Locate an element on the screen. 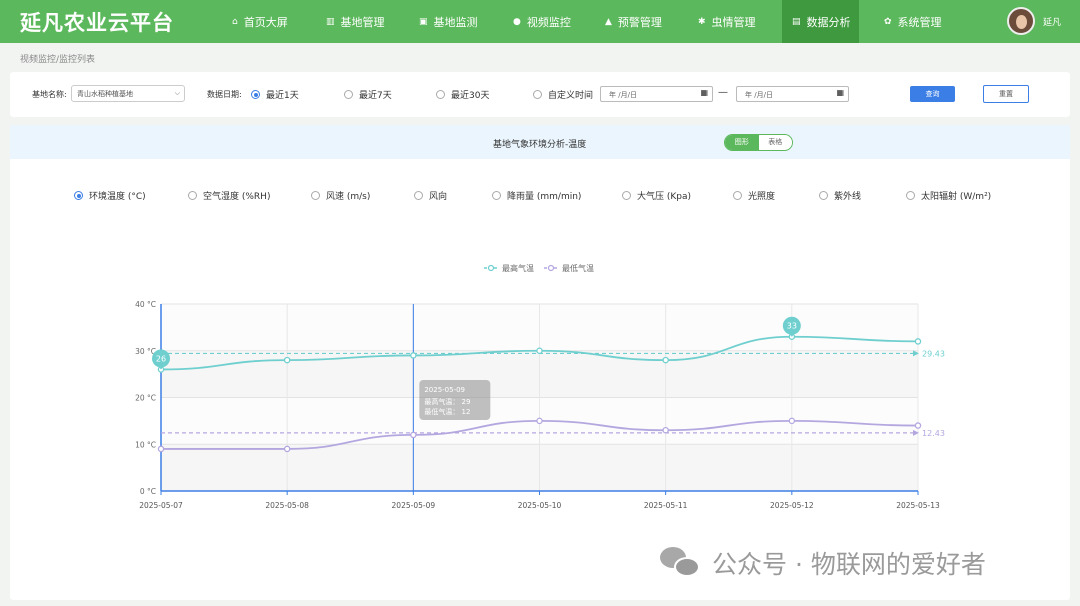 The width and height of the screenshot is (1080, 606). legend-label-0: 最高气温 is located at coordinates (518, 268).